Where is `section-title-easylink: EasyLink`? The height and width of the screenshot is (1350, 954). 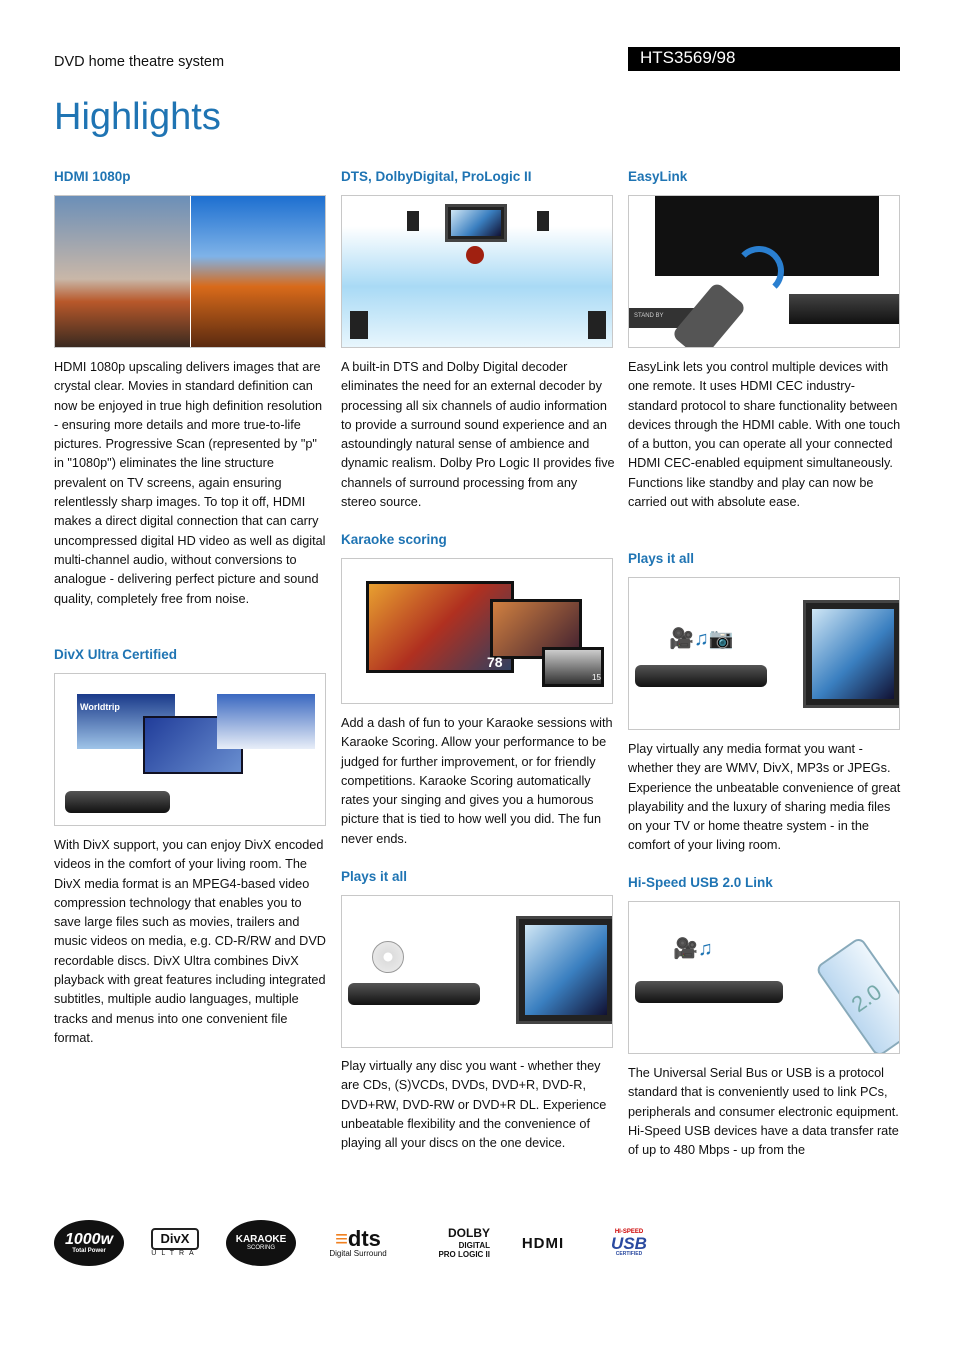
section-title-easylink: EasyLink is located at coordinates (658, 176).